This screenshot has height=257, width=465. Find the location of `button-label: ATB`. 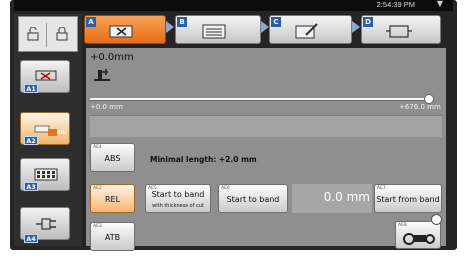

button-label: ATB is located at coordinates (112, 237).